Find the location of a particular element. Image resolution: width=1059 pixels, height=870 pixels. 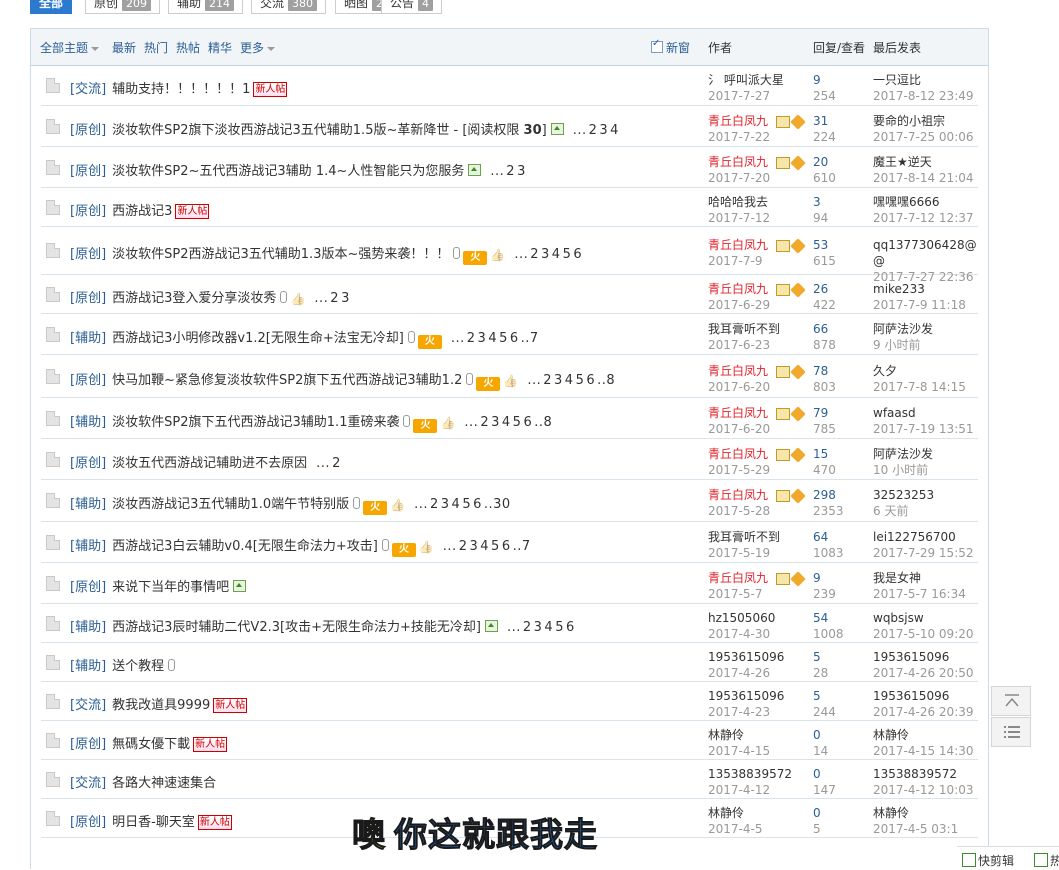

reply-count-link: 5 is located at coordinates (842, 657).